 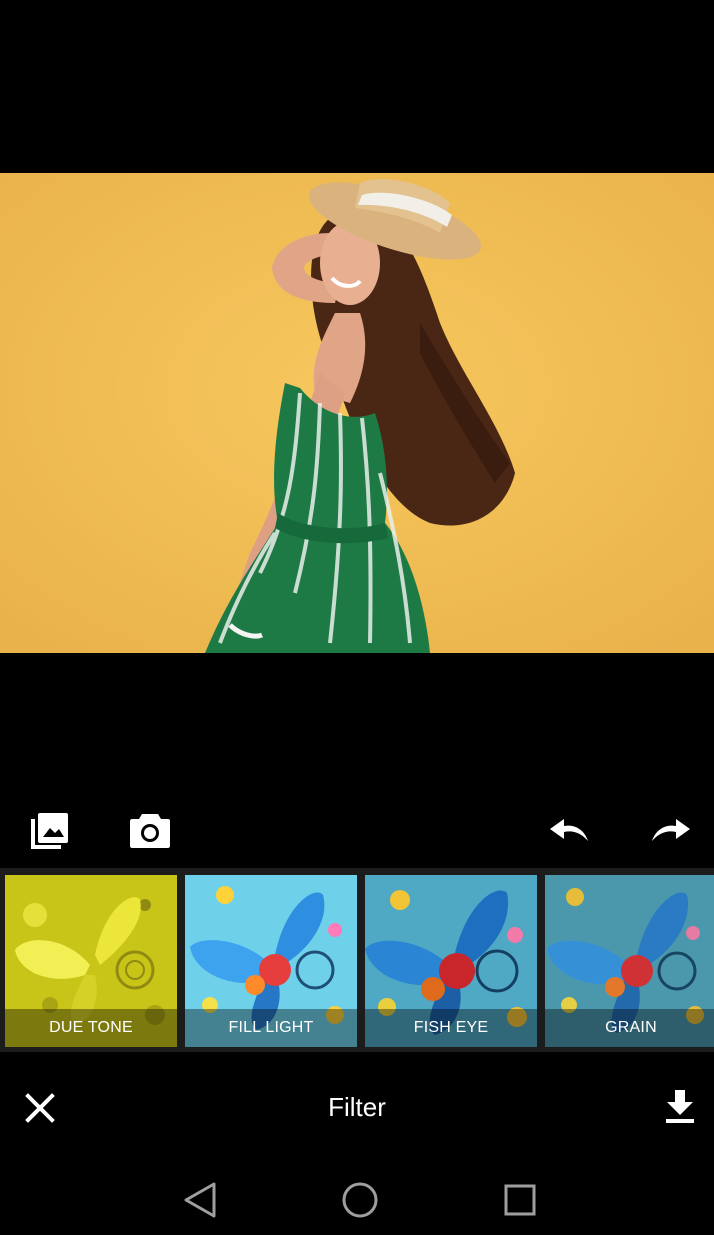 I want to click on recents-button, so click(x=520, y=1200).